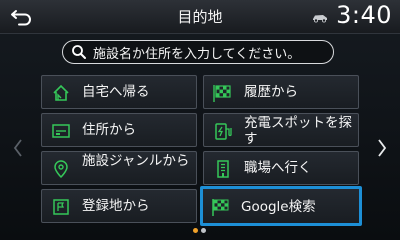 This screenshot has height=240, width=400. I want to click on charging-spot-button: 充電スポットを探す, so click(281, 130).